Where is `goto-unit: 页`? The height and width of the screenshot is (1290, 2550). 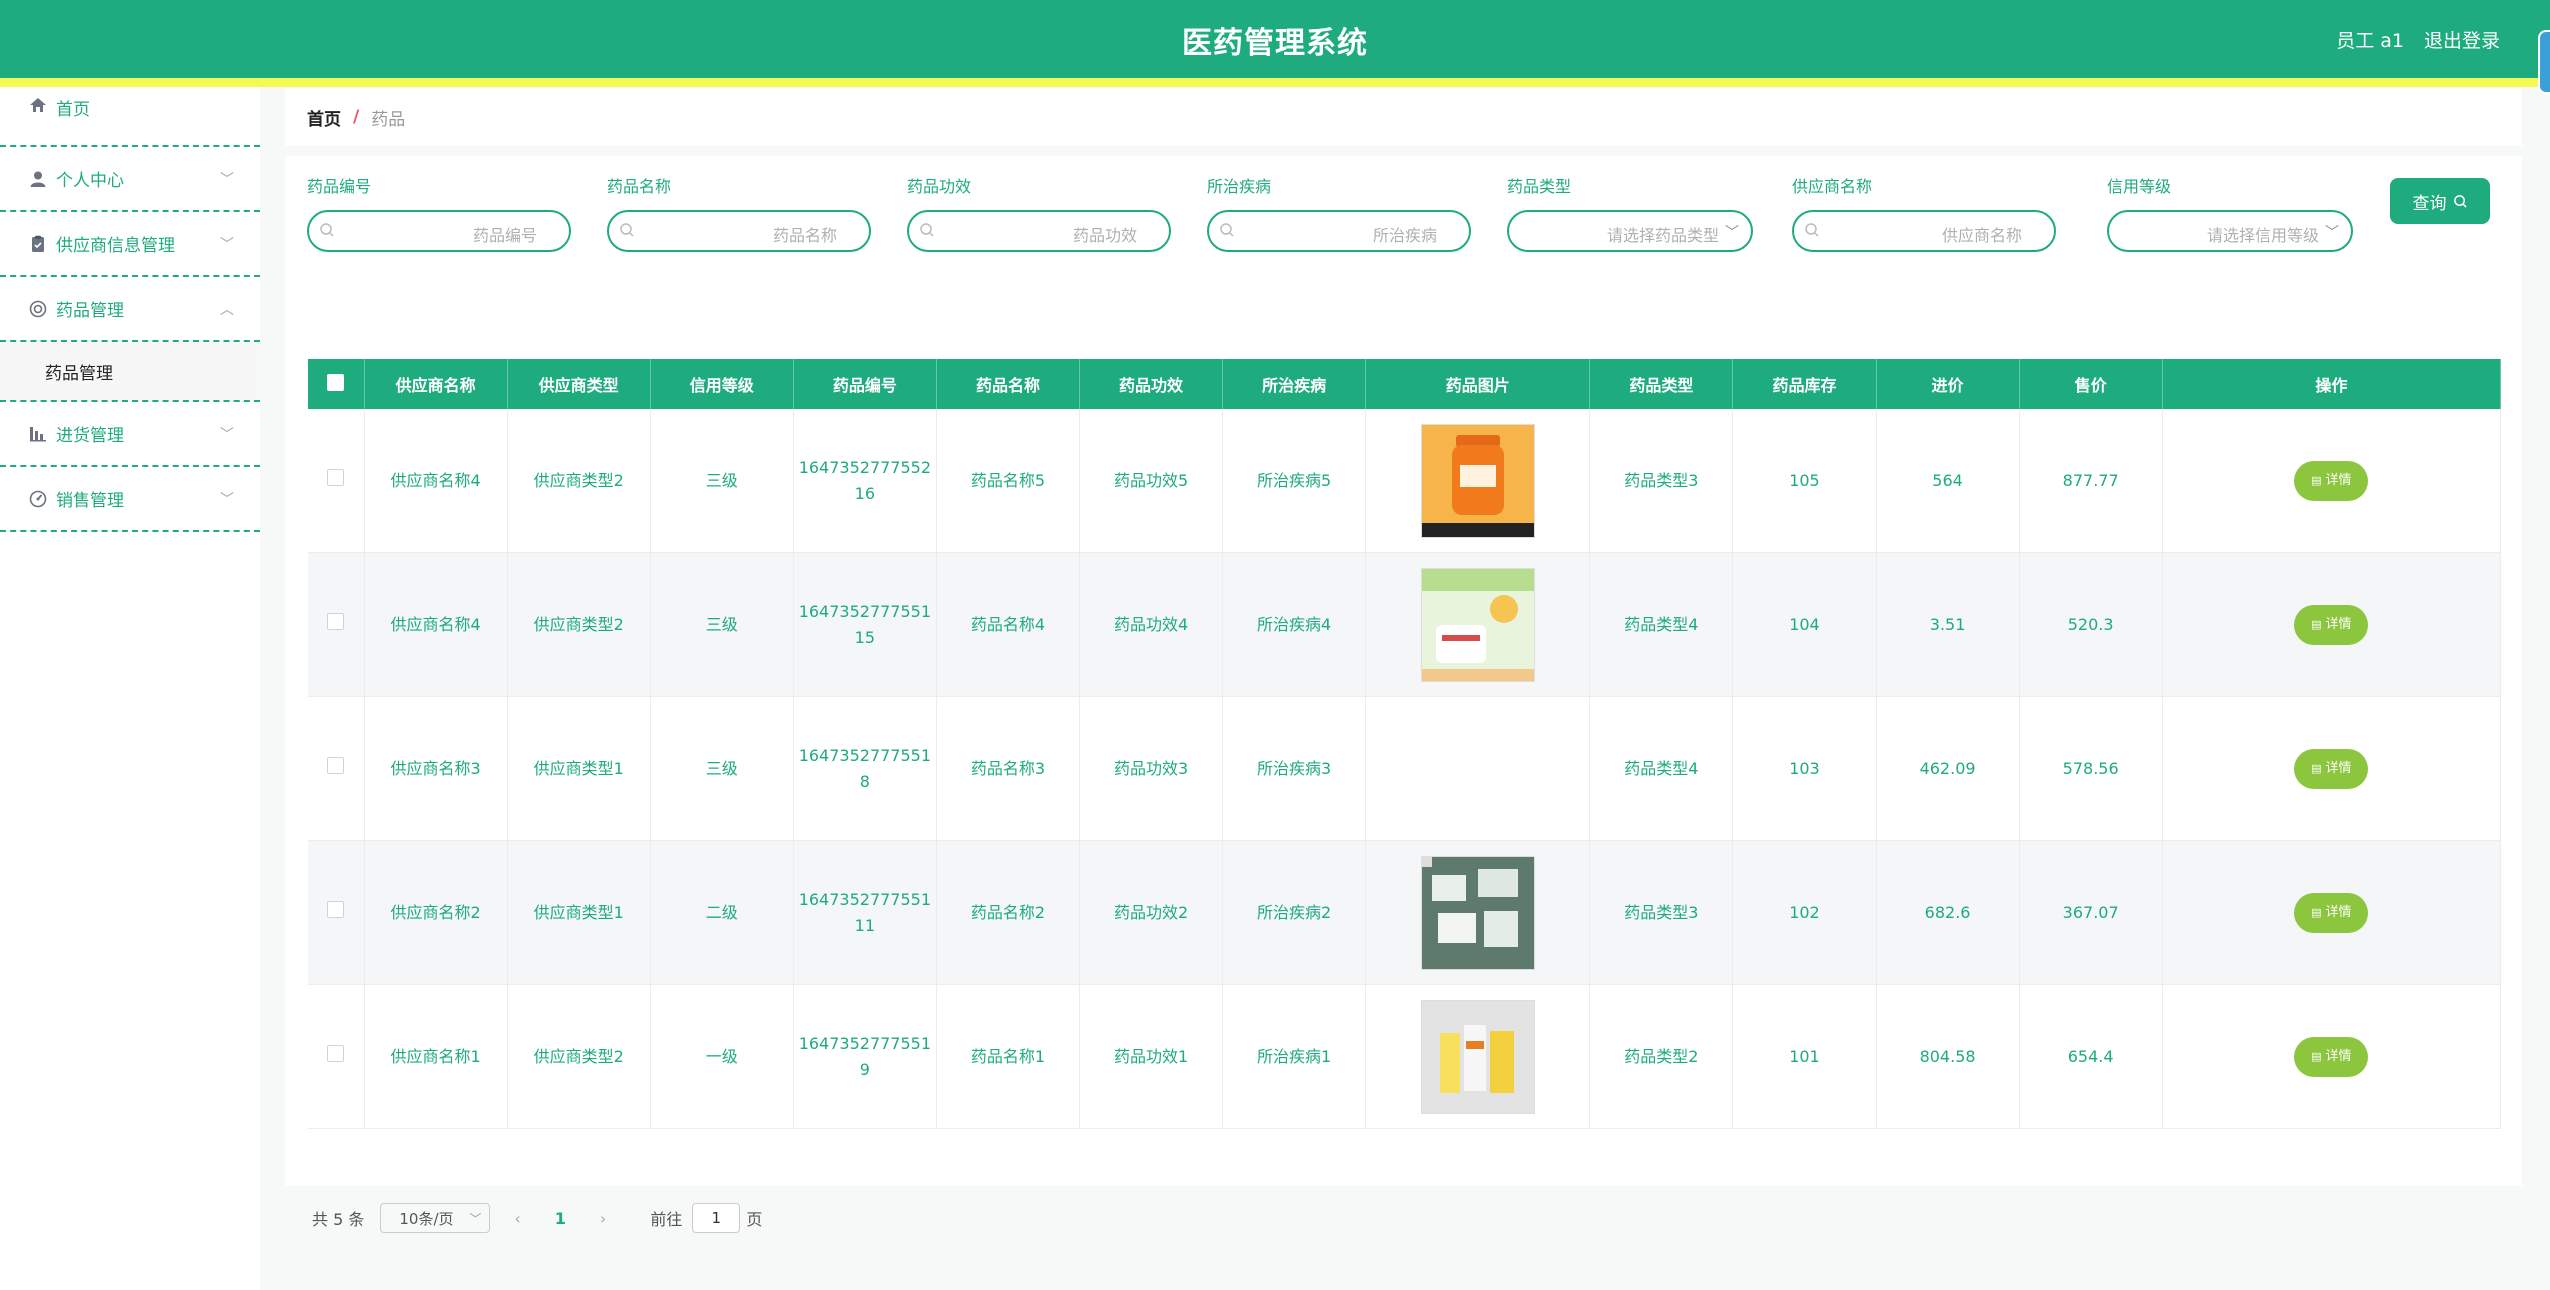
goto-unit: 页 is located at coordinates (754, 1219).